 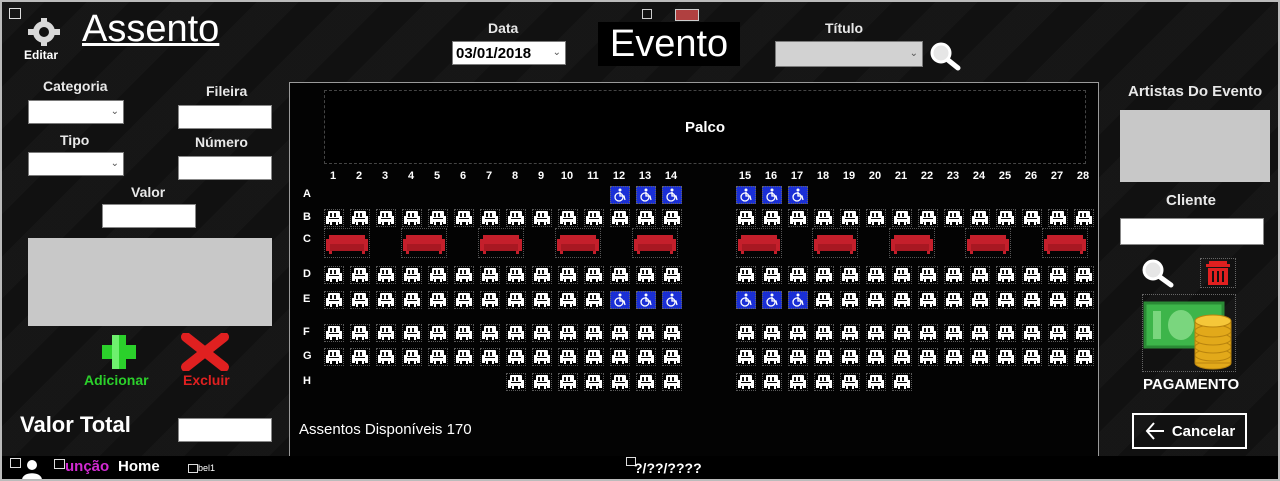 What do you see at coordinates (945, 56) in the screenshot?
I see `search-event-button` at bounding box center [945, 56].